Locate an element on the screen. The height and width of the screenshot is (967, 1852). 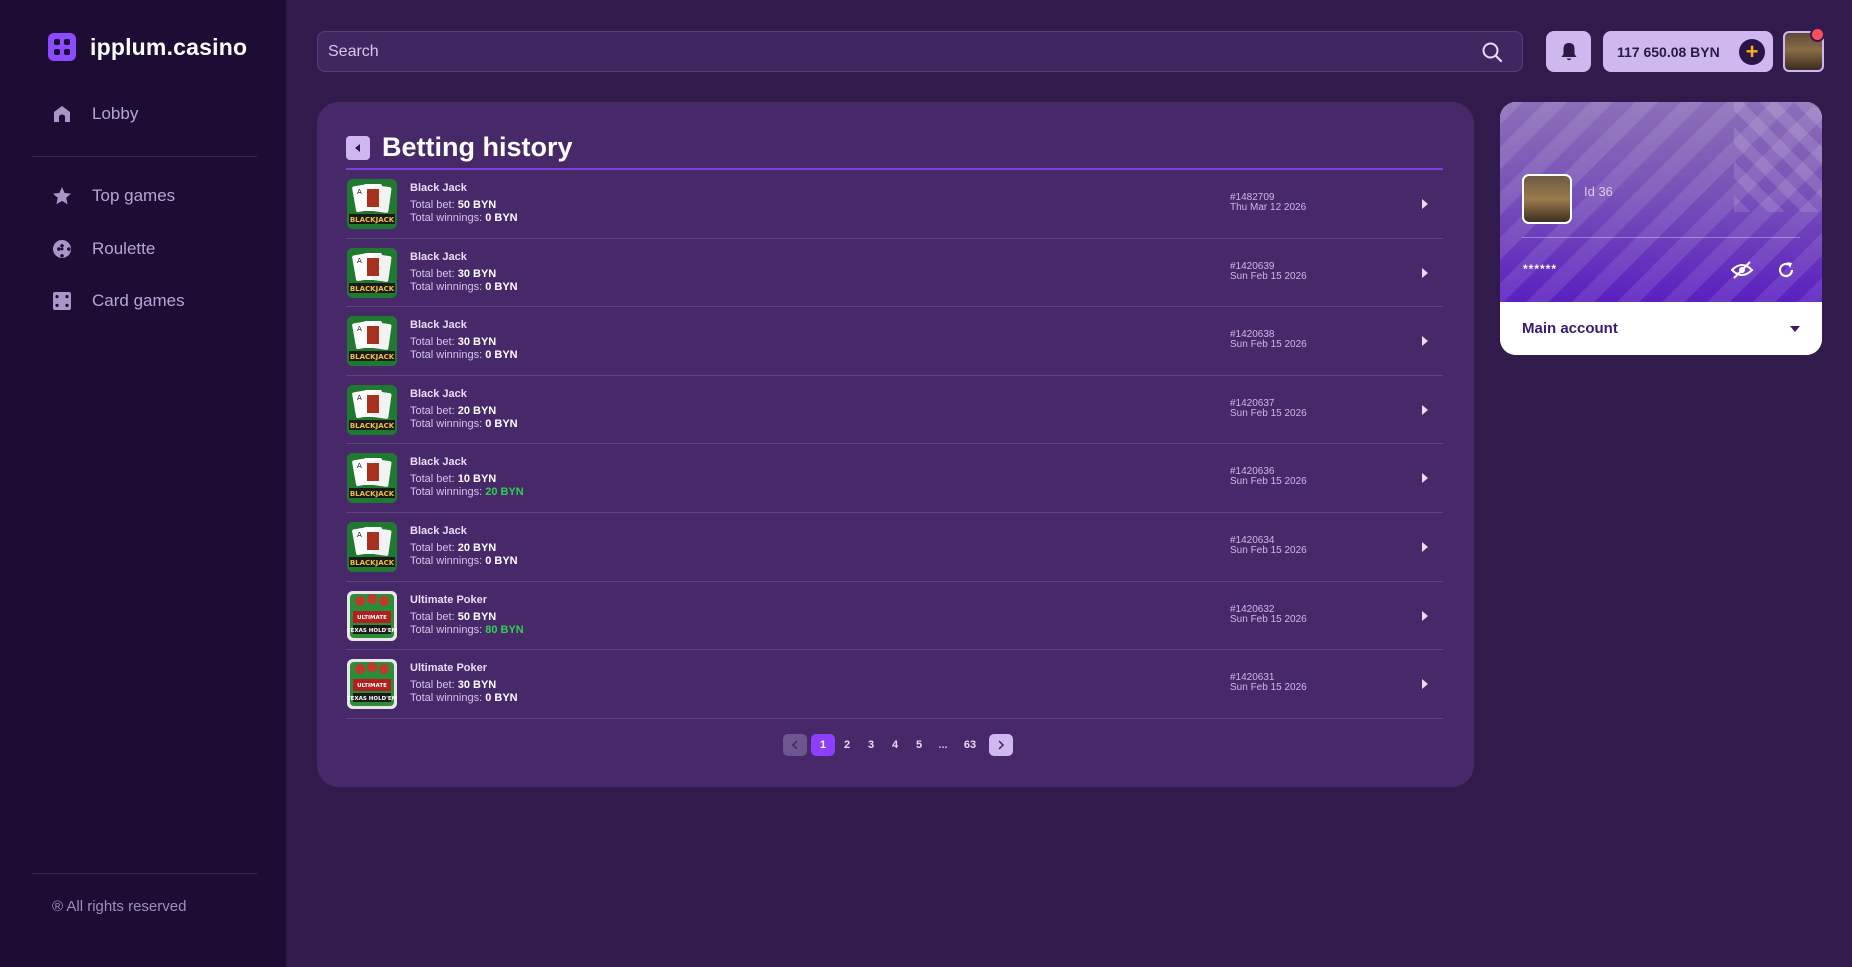
sidebar-item-label: Card games is located at coordinates (138, 300).